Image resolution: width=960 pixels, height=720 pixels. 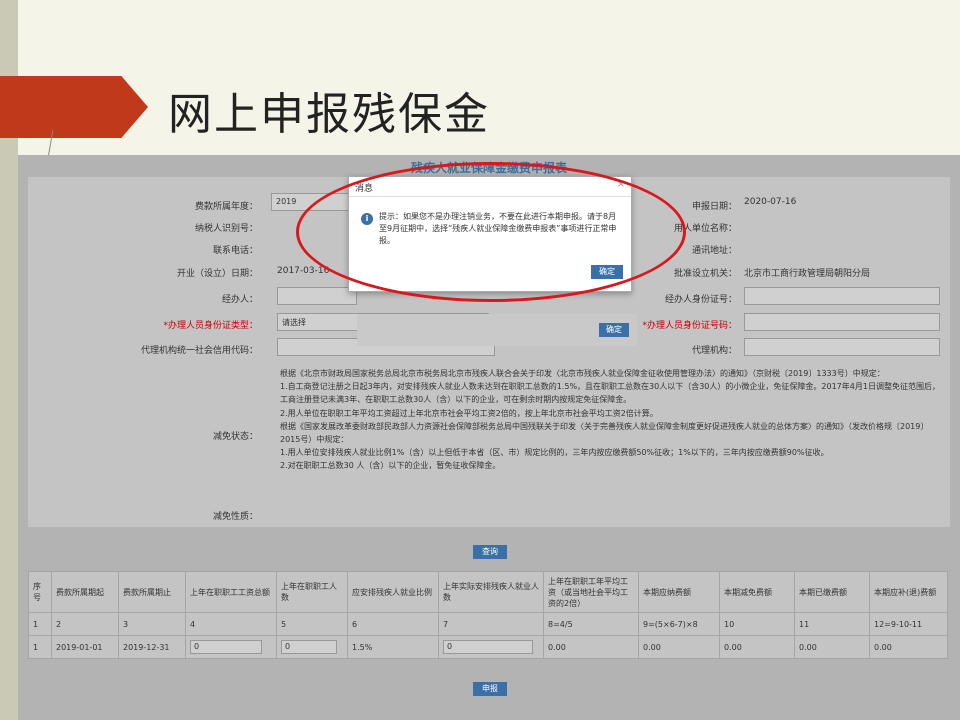 What do you see at coordinates (239, 300) in the screenshot?
I see `handler-label: 经办人：` at bounding box center [239, 300].